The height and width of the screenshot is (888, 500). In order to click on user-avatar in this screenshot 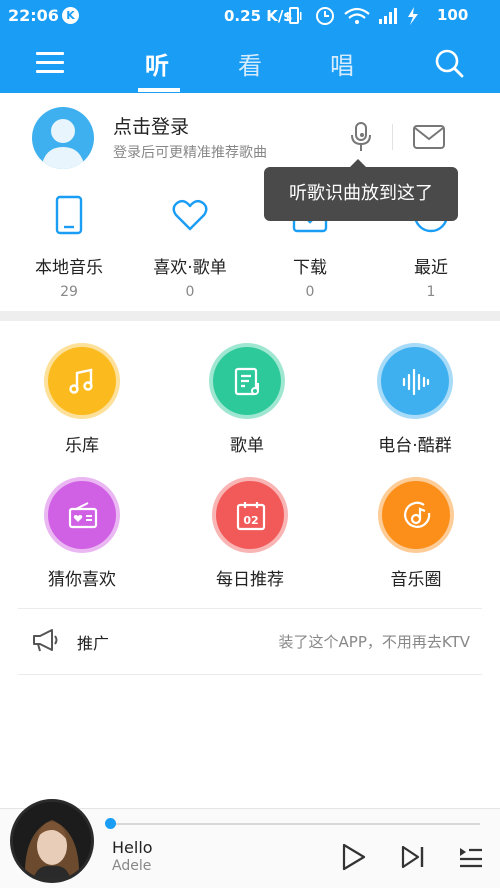, I will do `click(63, 138)`.